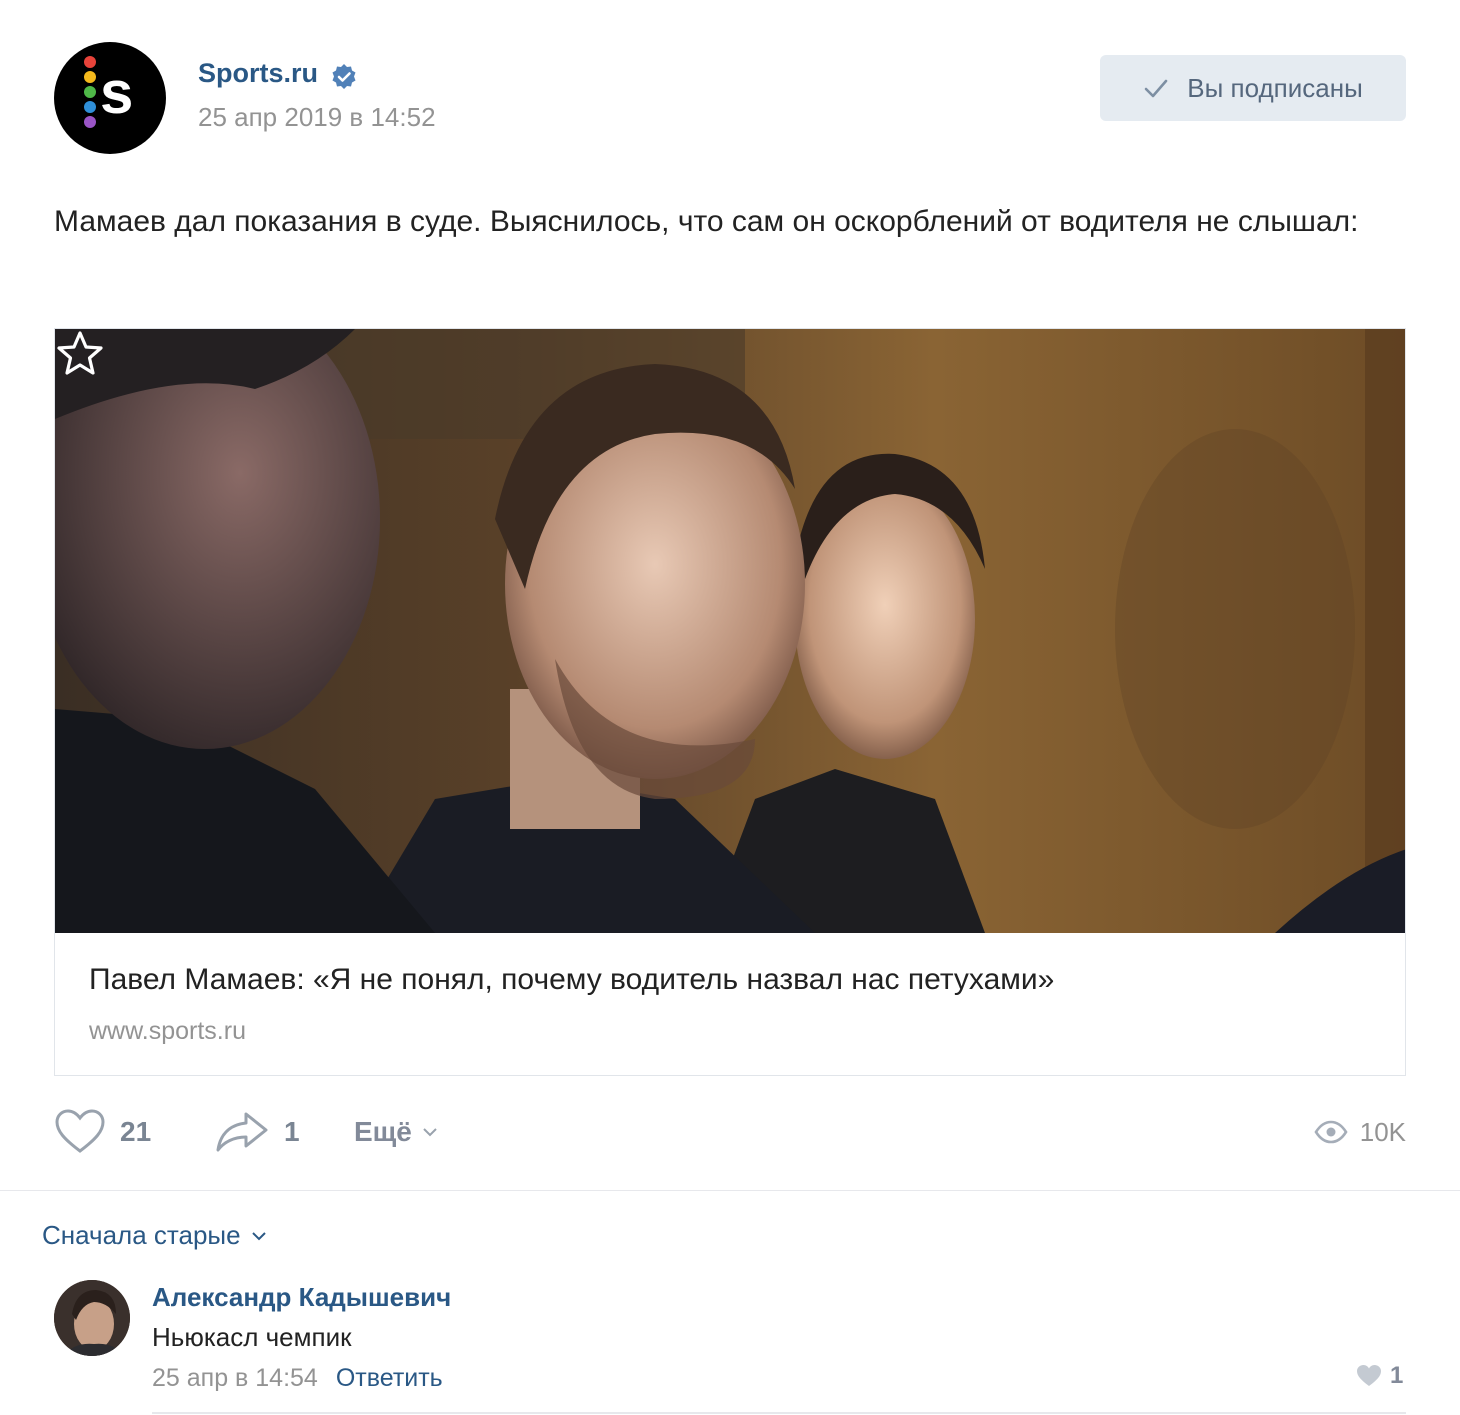 Image resolution: width=1460 pixels, height=1415 pixels. What do you see at coordinates (117, 92) in the screenshot?
I see `avatar-logo-letter: s` at bounding box center [117, 92].